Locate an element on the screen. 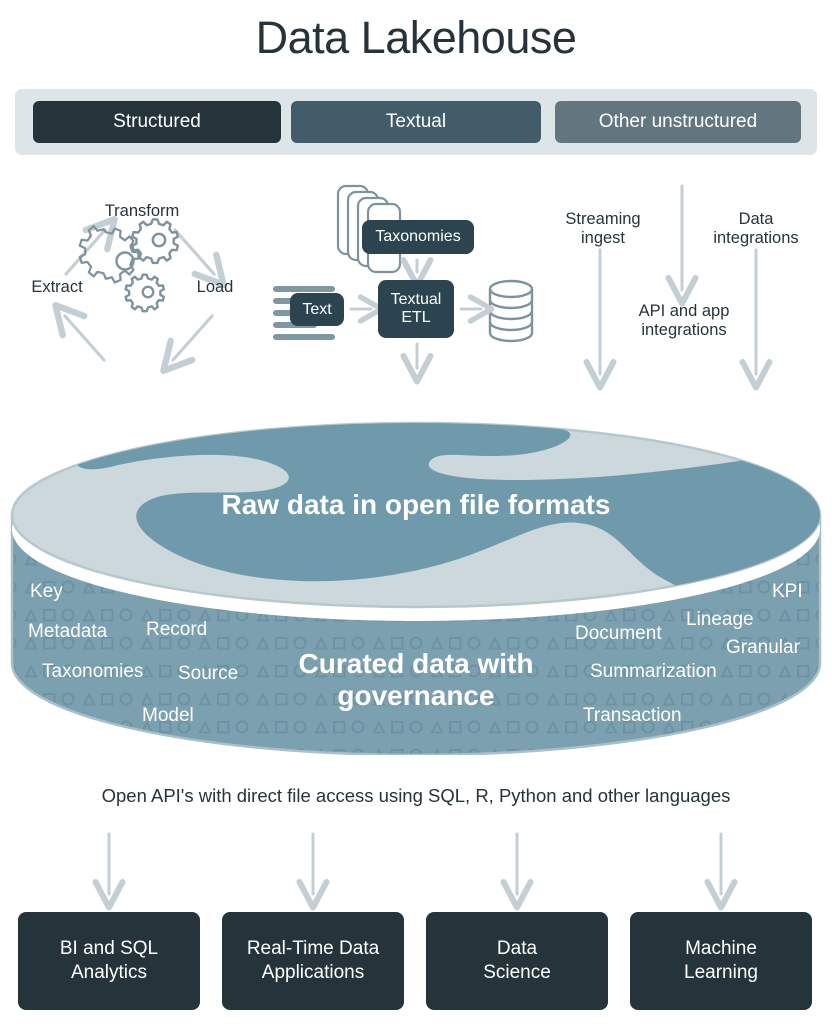  ingest-label-streaming: Streaming ingest is located at coordinates (603, 229).